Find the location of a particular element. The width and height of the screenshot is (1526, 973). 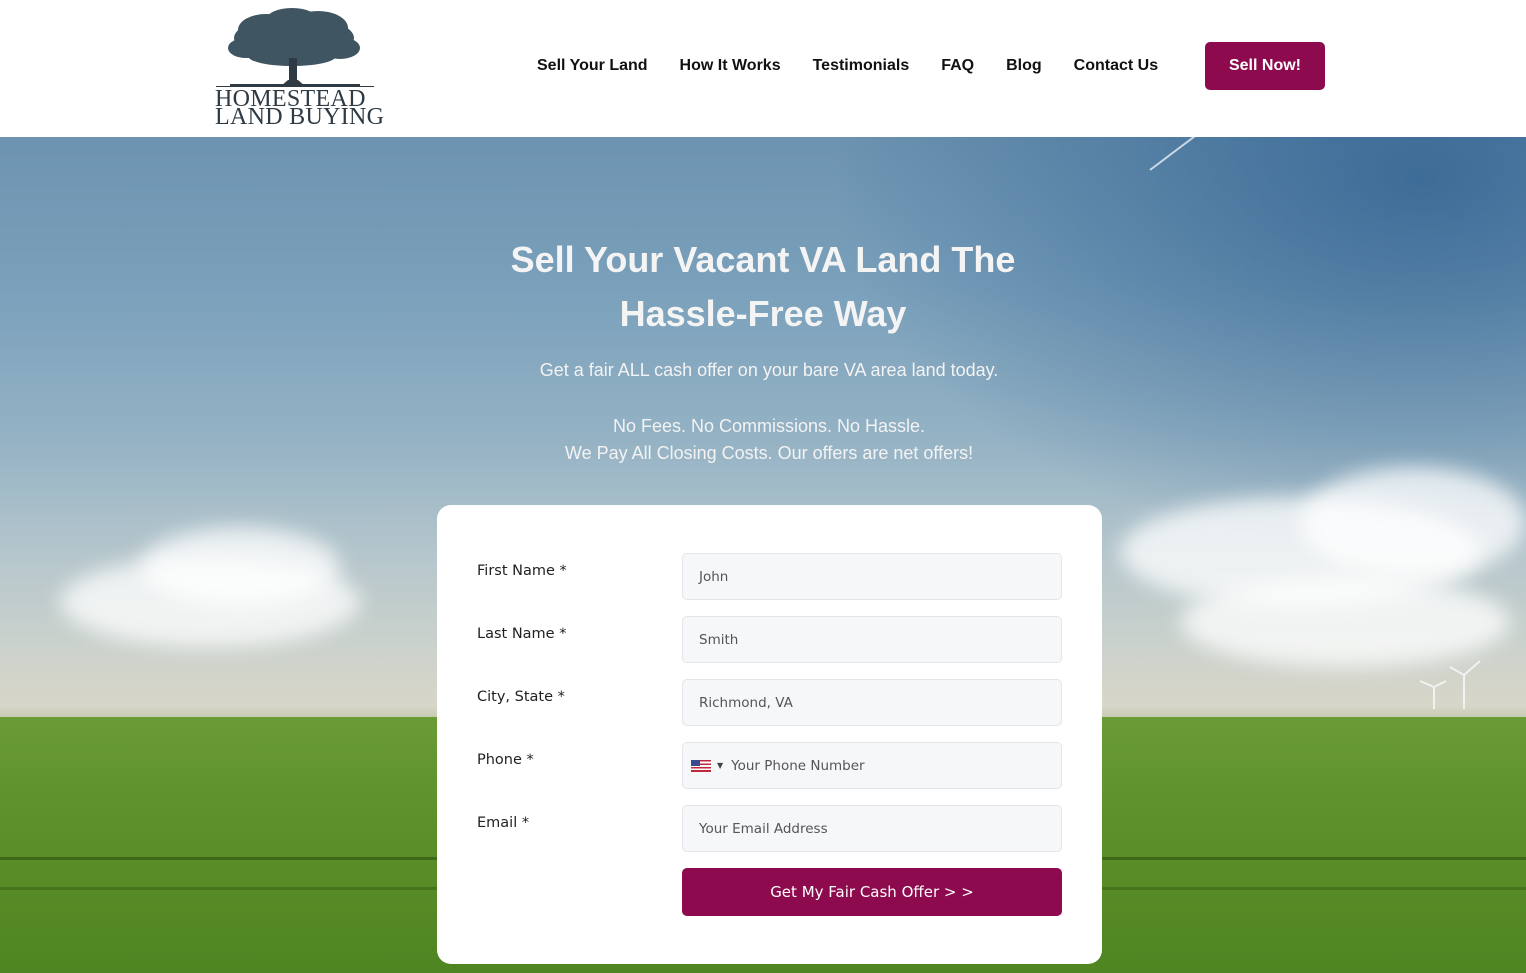

hero-title-line2: Hassle-Free Way is located at coordinates (763, 313).